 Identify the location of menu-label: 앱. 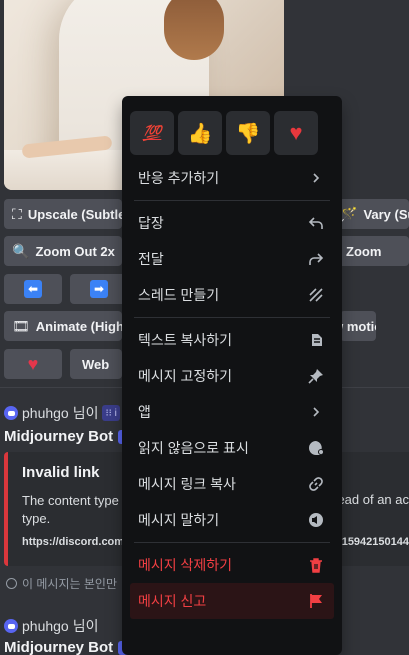
(144, 412).